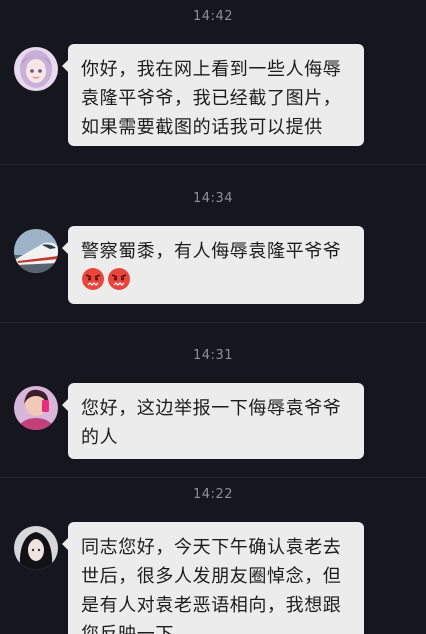 This screenshot has width=426, height=634. Describe the element at coordinates (211, 547) in the screenshot. I see `message-line: 同志您好，今天下午确认袁老去` at that location.